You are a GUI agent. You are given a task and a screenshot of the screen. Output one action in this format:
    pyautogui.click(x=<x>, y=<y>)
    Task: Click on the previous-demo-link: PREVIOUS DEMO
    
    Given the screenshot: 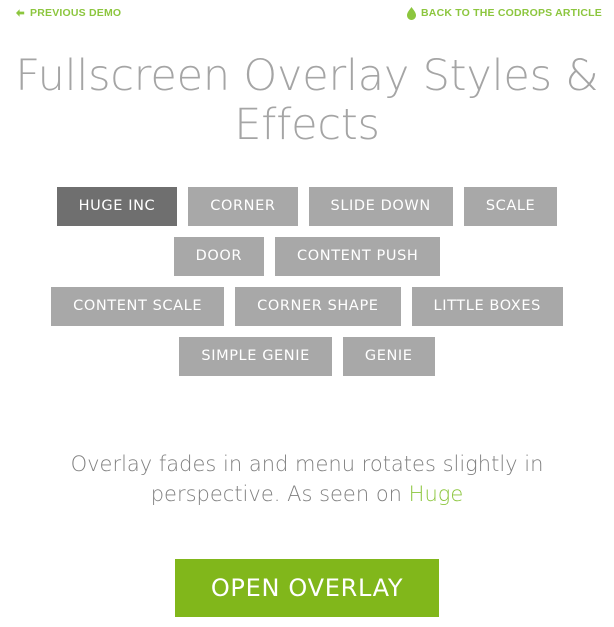 What is the action you would take?
    pyautogui.click(x=67, y=13)
    